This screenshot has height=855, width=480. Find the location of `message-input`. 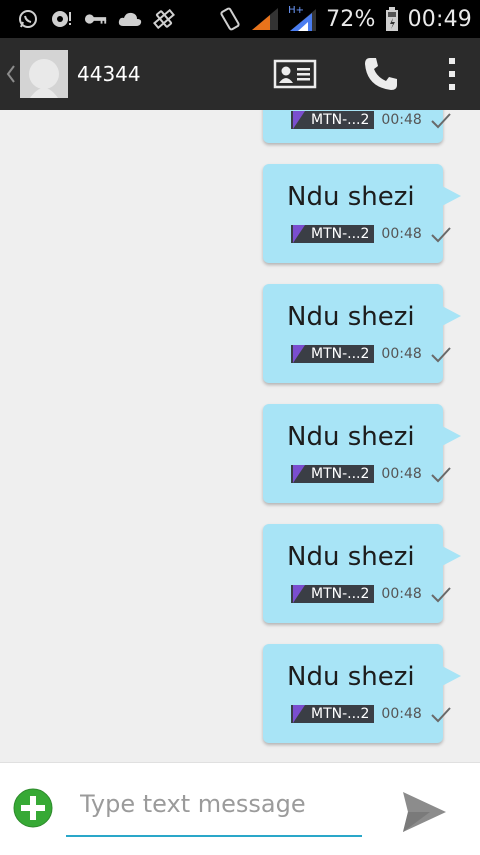

message-input is located at coordinates (220, 804).